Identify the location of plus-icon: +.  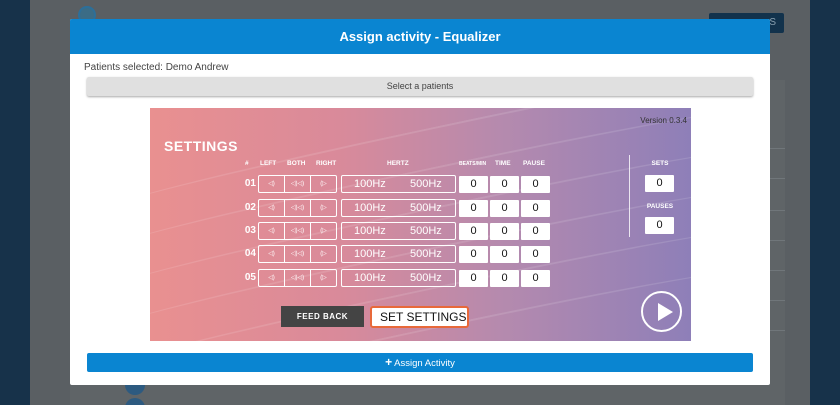
(389, 362).